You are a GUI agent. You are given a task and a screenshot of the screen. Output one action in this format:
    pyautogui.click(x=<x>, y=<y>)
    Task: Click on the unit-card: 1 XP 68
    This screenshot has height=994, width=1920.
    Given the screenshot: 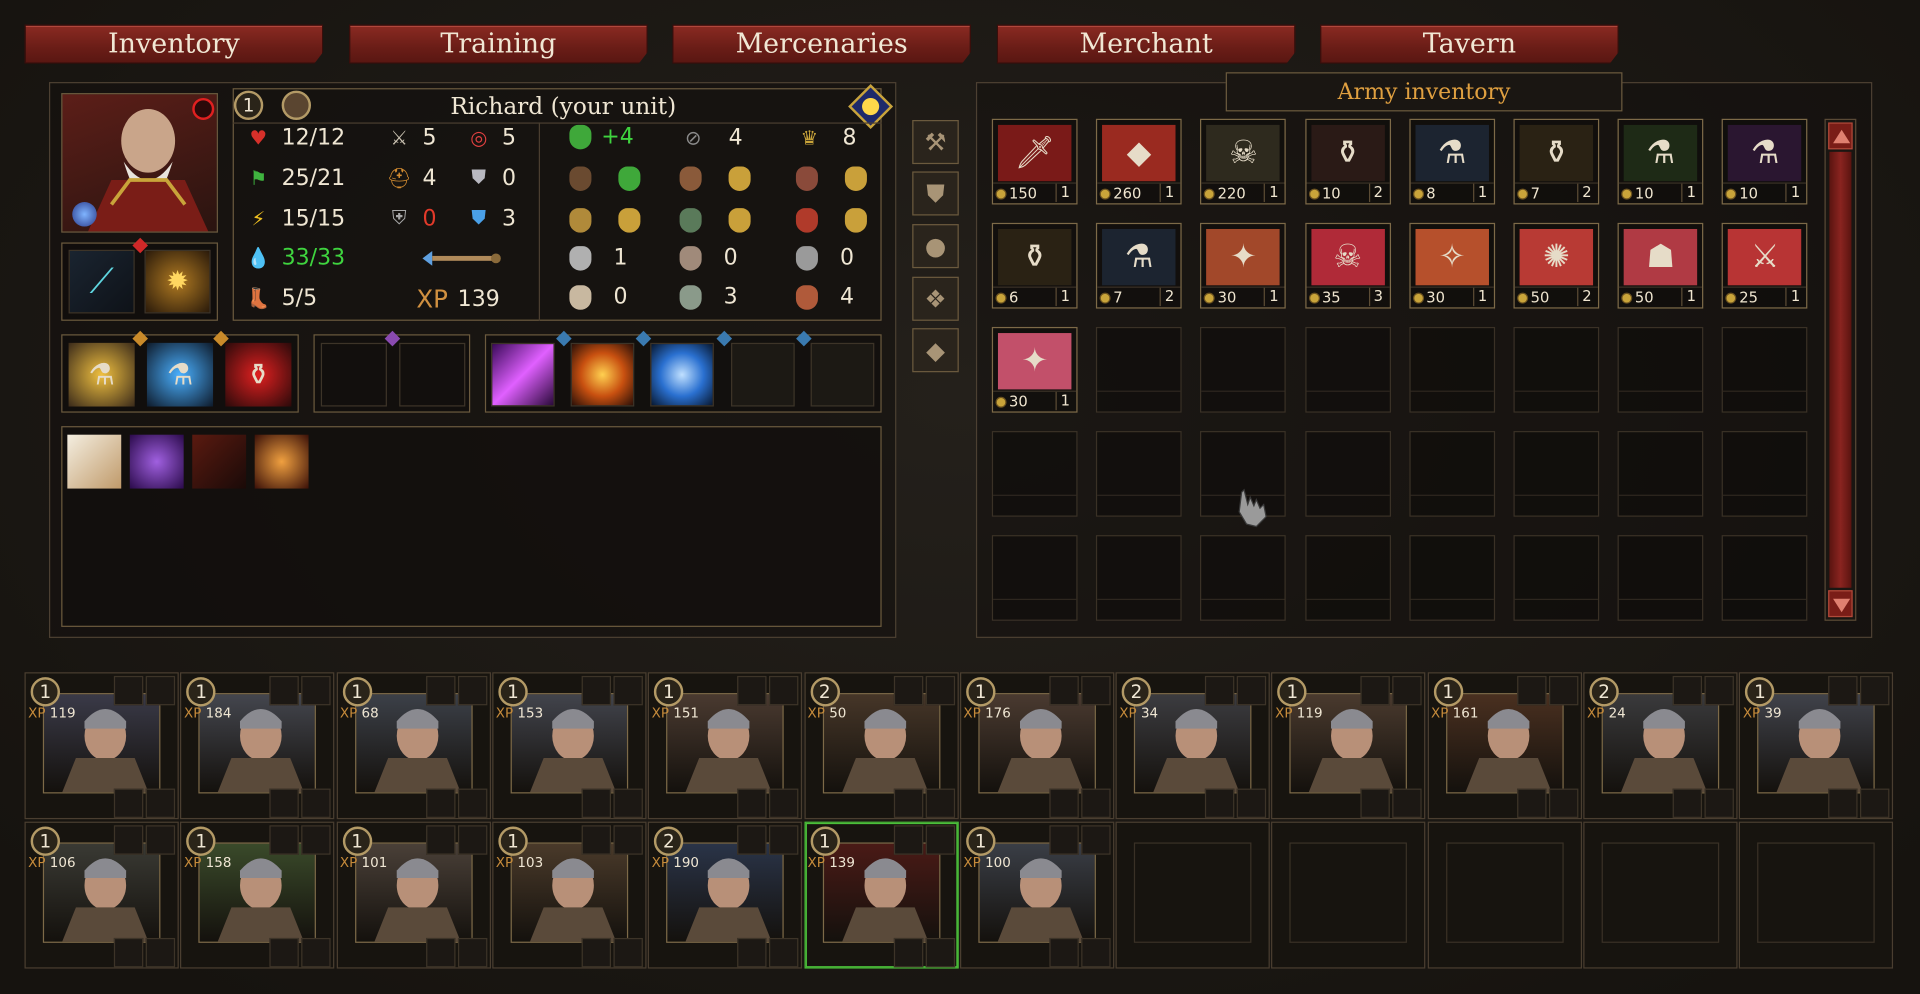 What is the action you would take?
    pyautogui.click(x=413, y=746)
    